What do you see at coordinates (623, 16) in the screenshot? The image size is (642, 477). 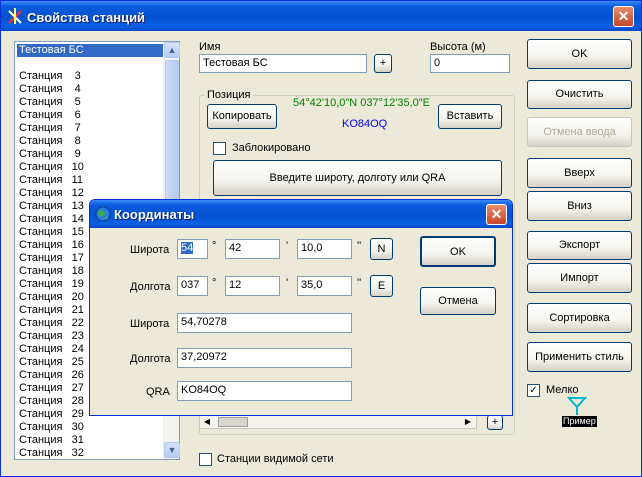 I see `window-close-button: ✕` at bounding box center [623, 16].